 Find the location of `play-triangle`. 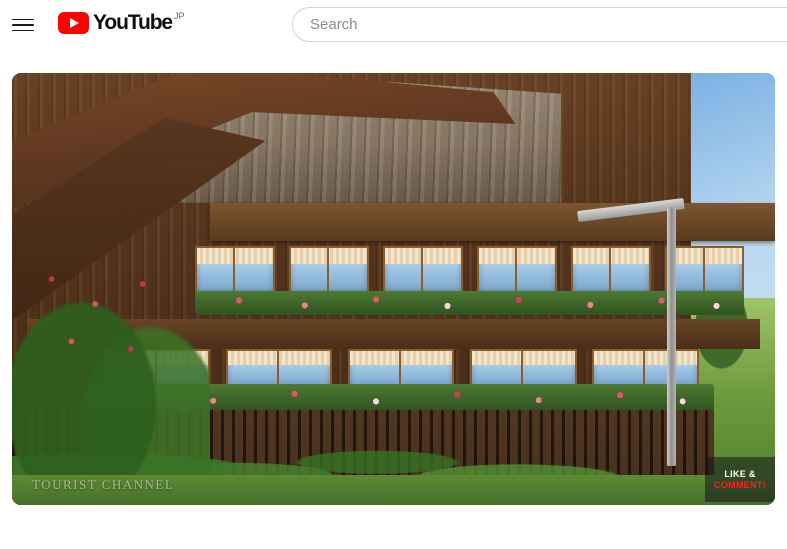

play-triangle is located at coordinates (74, 23).